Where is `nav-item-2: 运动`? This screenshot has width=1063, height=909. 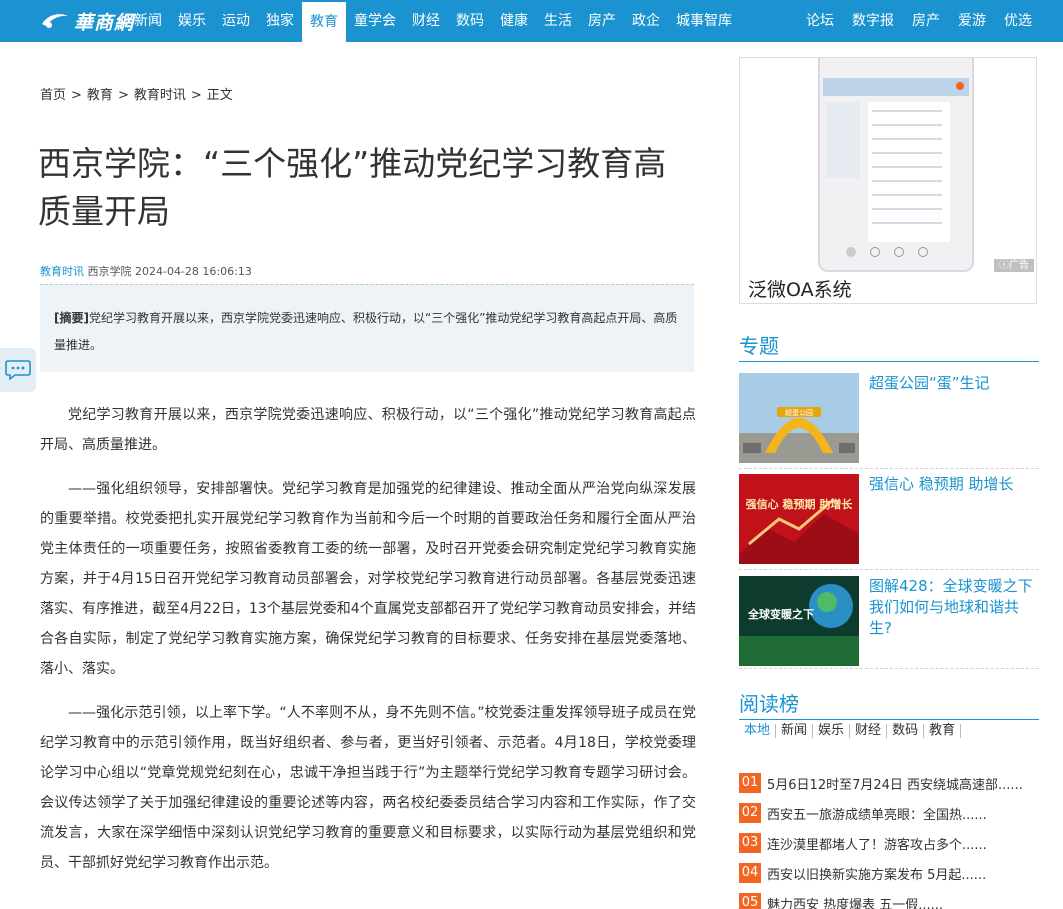
nav-item-2: 运动 is located at coordinates (236, 21).